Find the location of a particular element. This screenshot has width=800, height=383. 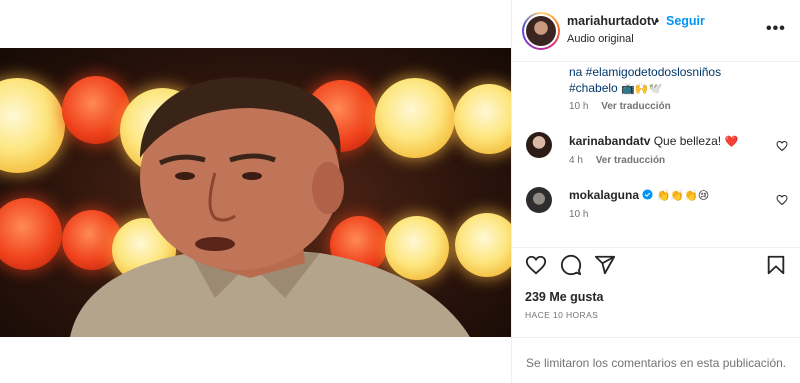

profile-avatar is located at coordinates (541, 31).